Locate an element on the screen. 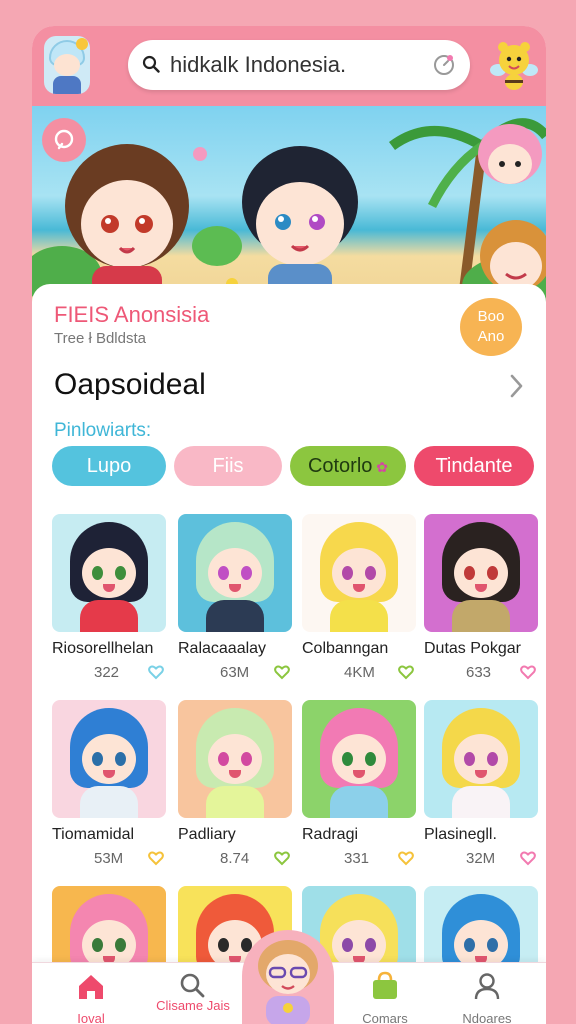 The image size is (576, 1024). nav-label: Ndoares is located at coordinates (487, 1017).